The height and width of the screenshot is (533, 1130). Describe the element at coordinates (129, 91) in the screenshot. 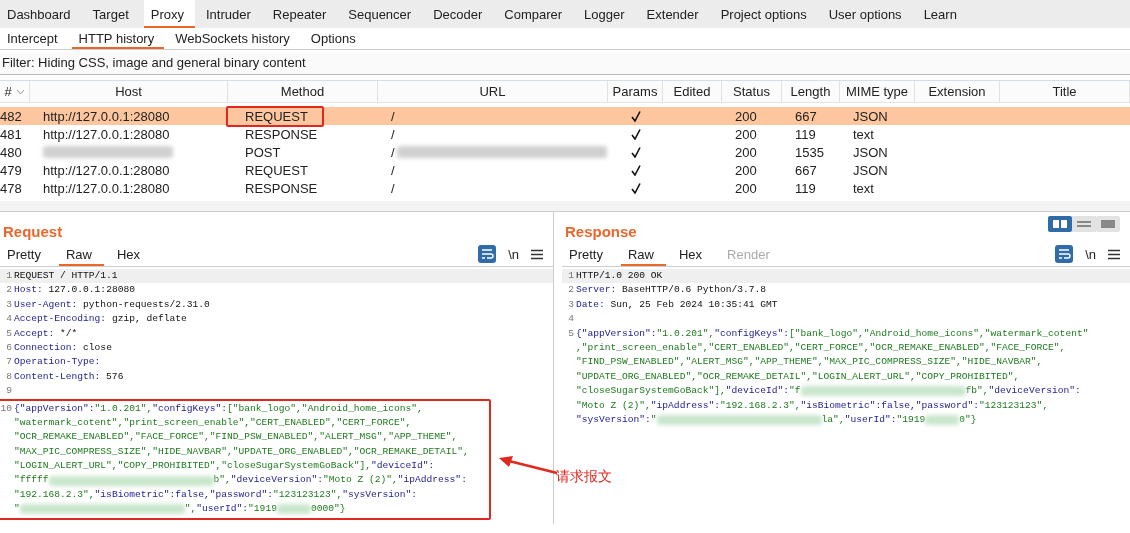

I see `column-header: Host` at that location.